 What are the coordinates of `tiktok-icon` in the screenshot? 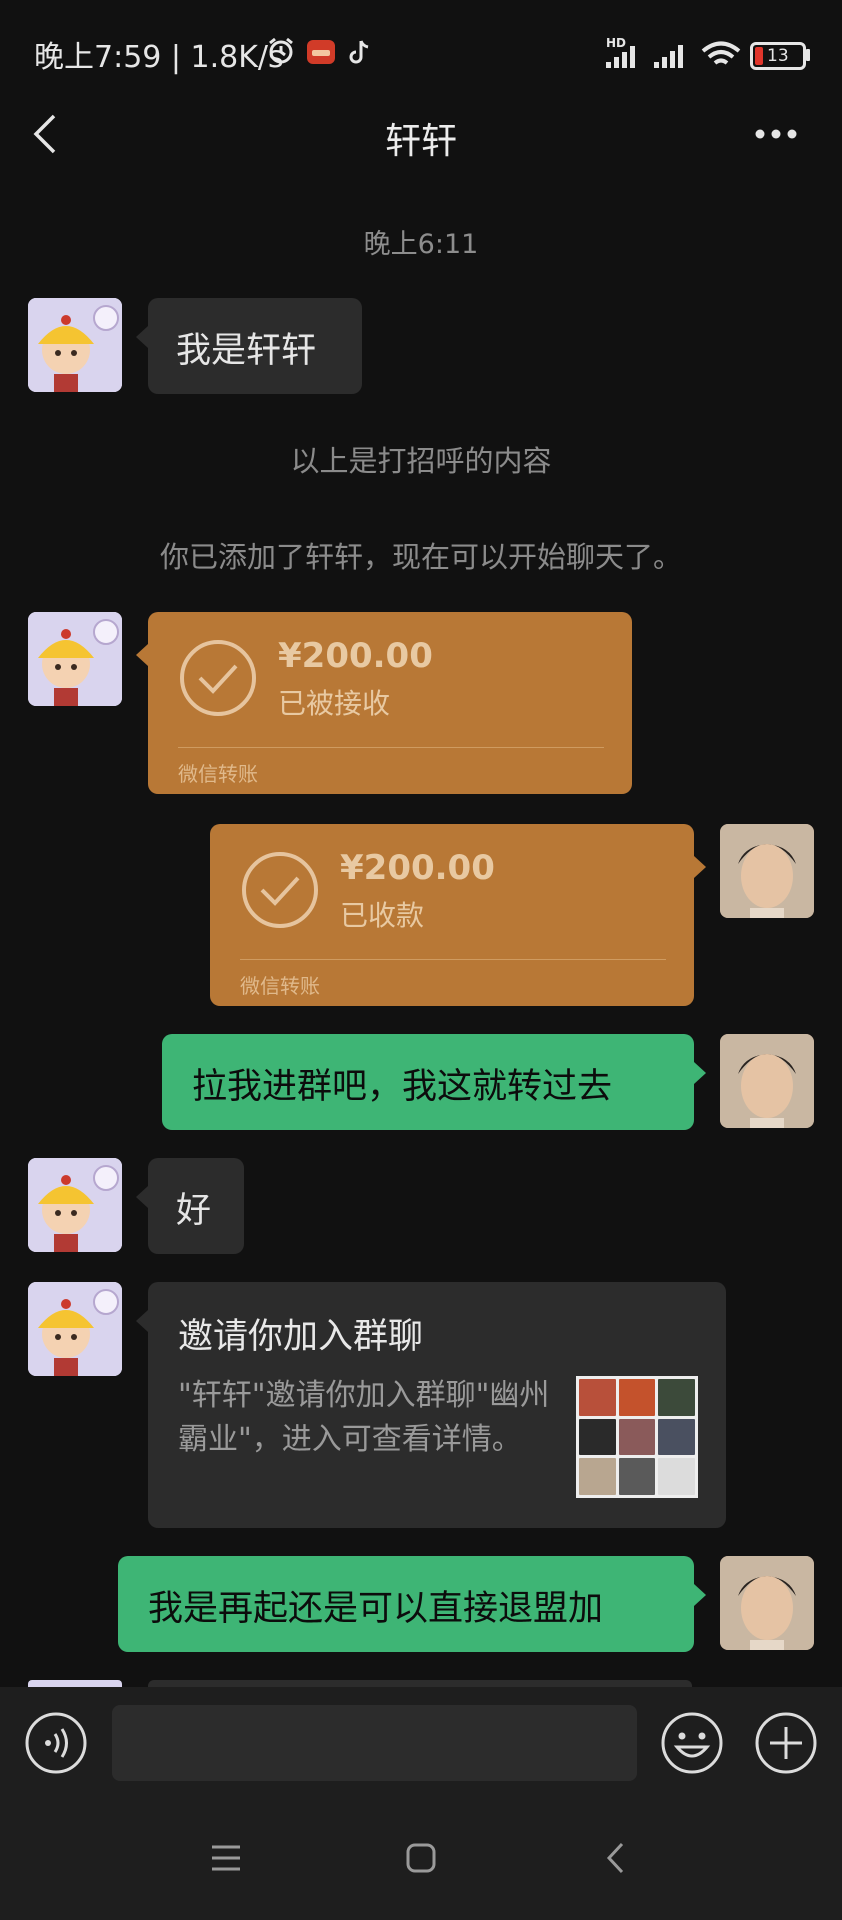 It's located at (359, 52).